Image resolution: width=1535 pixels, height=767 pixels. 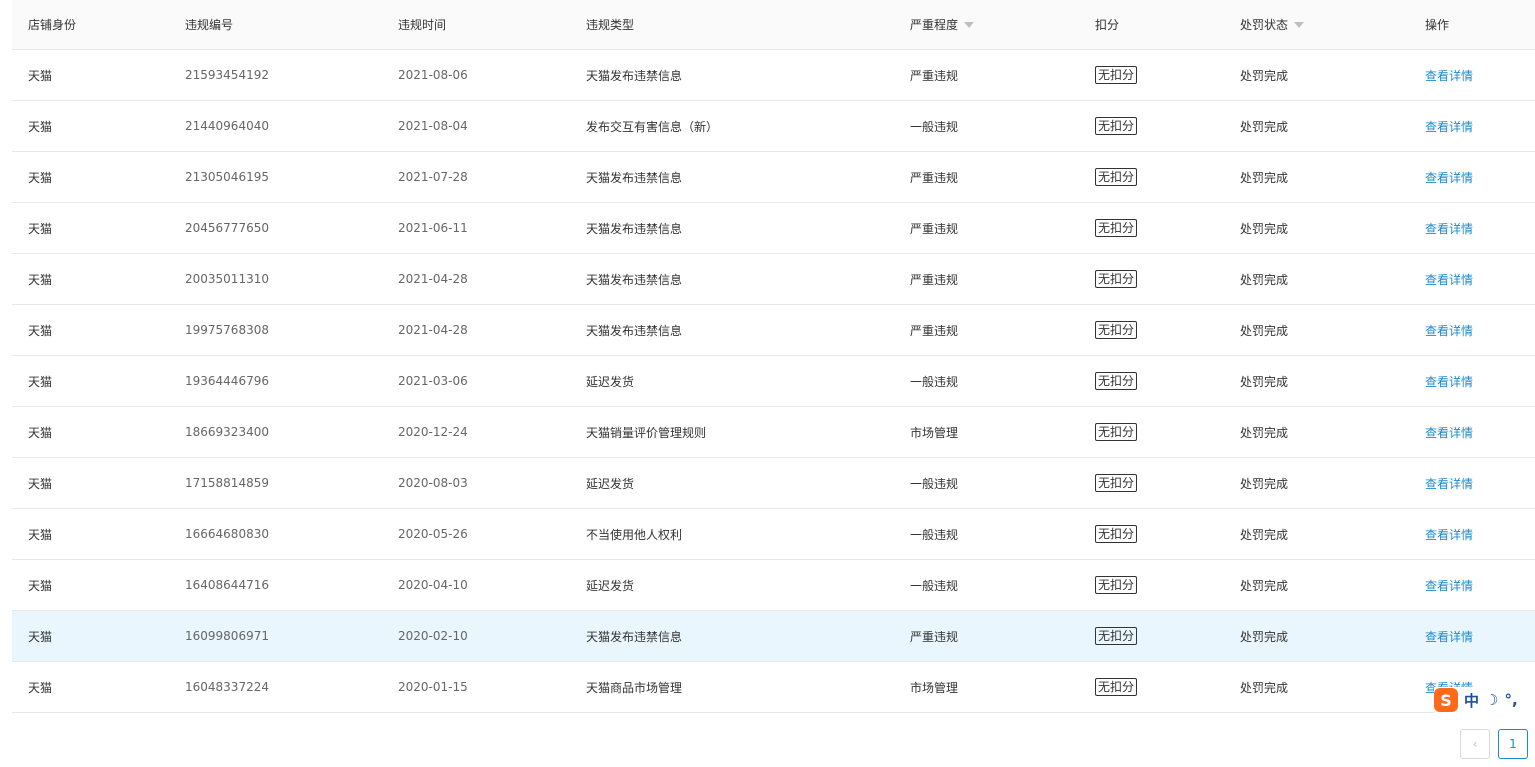 What do you see at coordinates (433, 636) in the screenshot?
I see `cell-violation-time: 2020-02-10` at bounding box center [433, 636].